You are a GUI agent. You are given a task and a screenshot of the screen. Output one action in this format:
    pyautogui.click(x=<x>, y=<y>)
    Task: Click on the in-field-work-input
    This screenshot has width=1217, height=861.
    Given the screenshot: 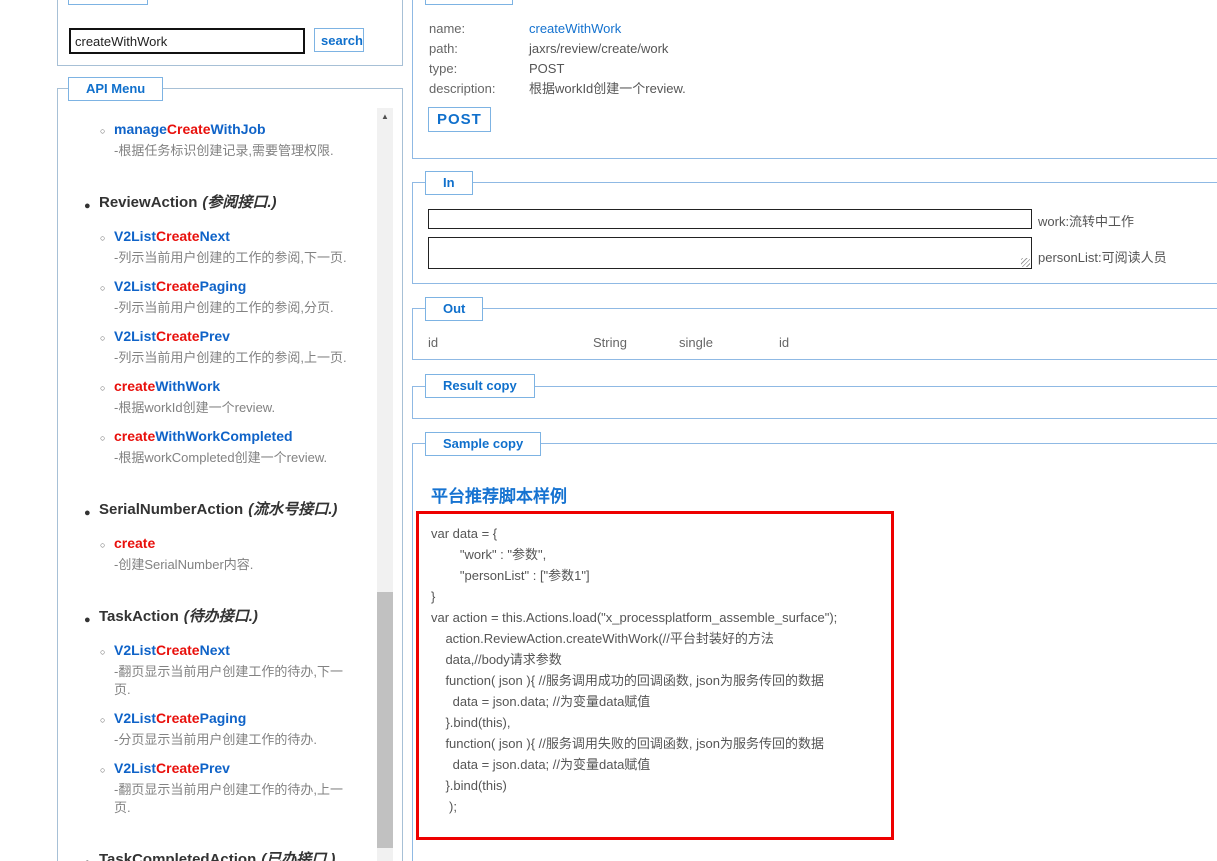 What is the action you would take?
    pyautogui.click(x=730, y=219)
    